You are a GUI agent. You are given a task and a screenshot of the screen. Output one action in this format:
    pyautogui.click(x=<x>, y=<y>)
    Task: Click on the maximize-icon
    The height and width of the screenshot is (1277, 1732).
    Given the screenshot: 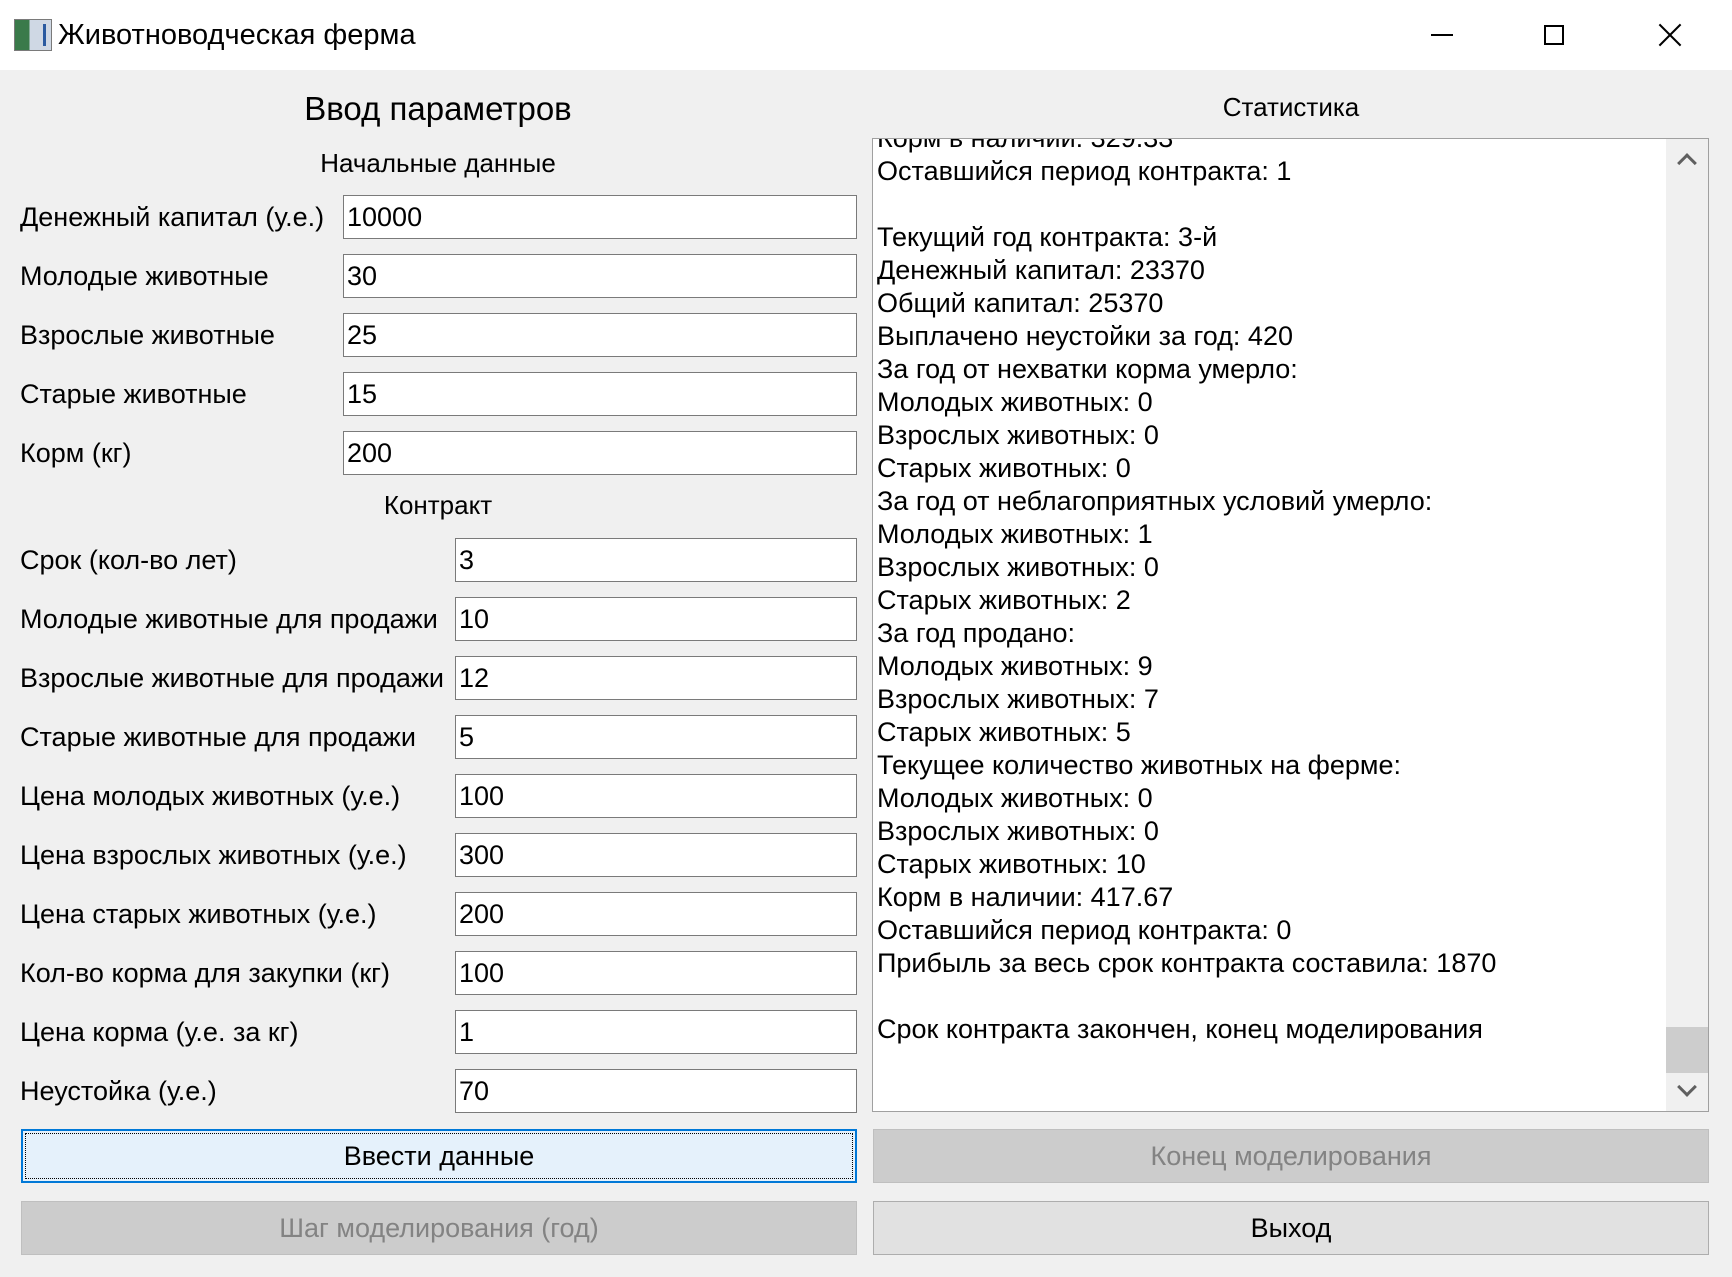 What is the action you would take?
    pyautogui.click(x=1554, y=35)
    